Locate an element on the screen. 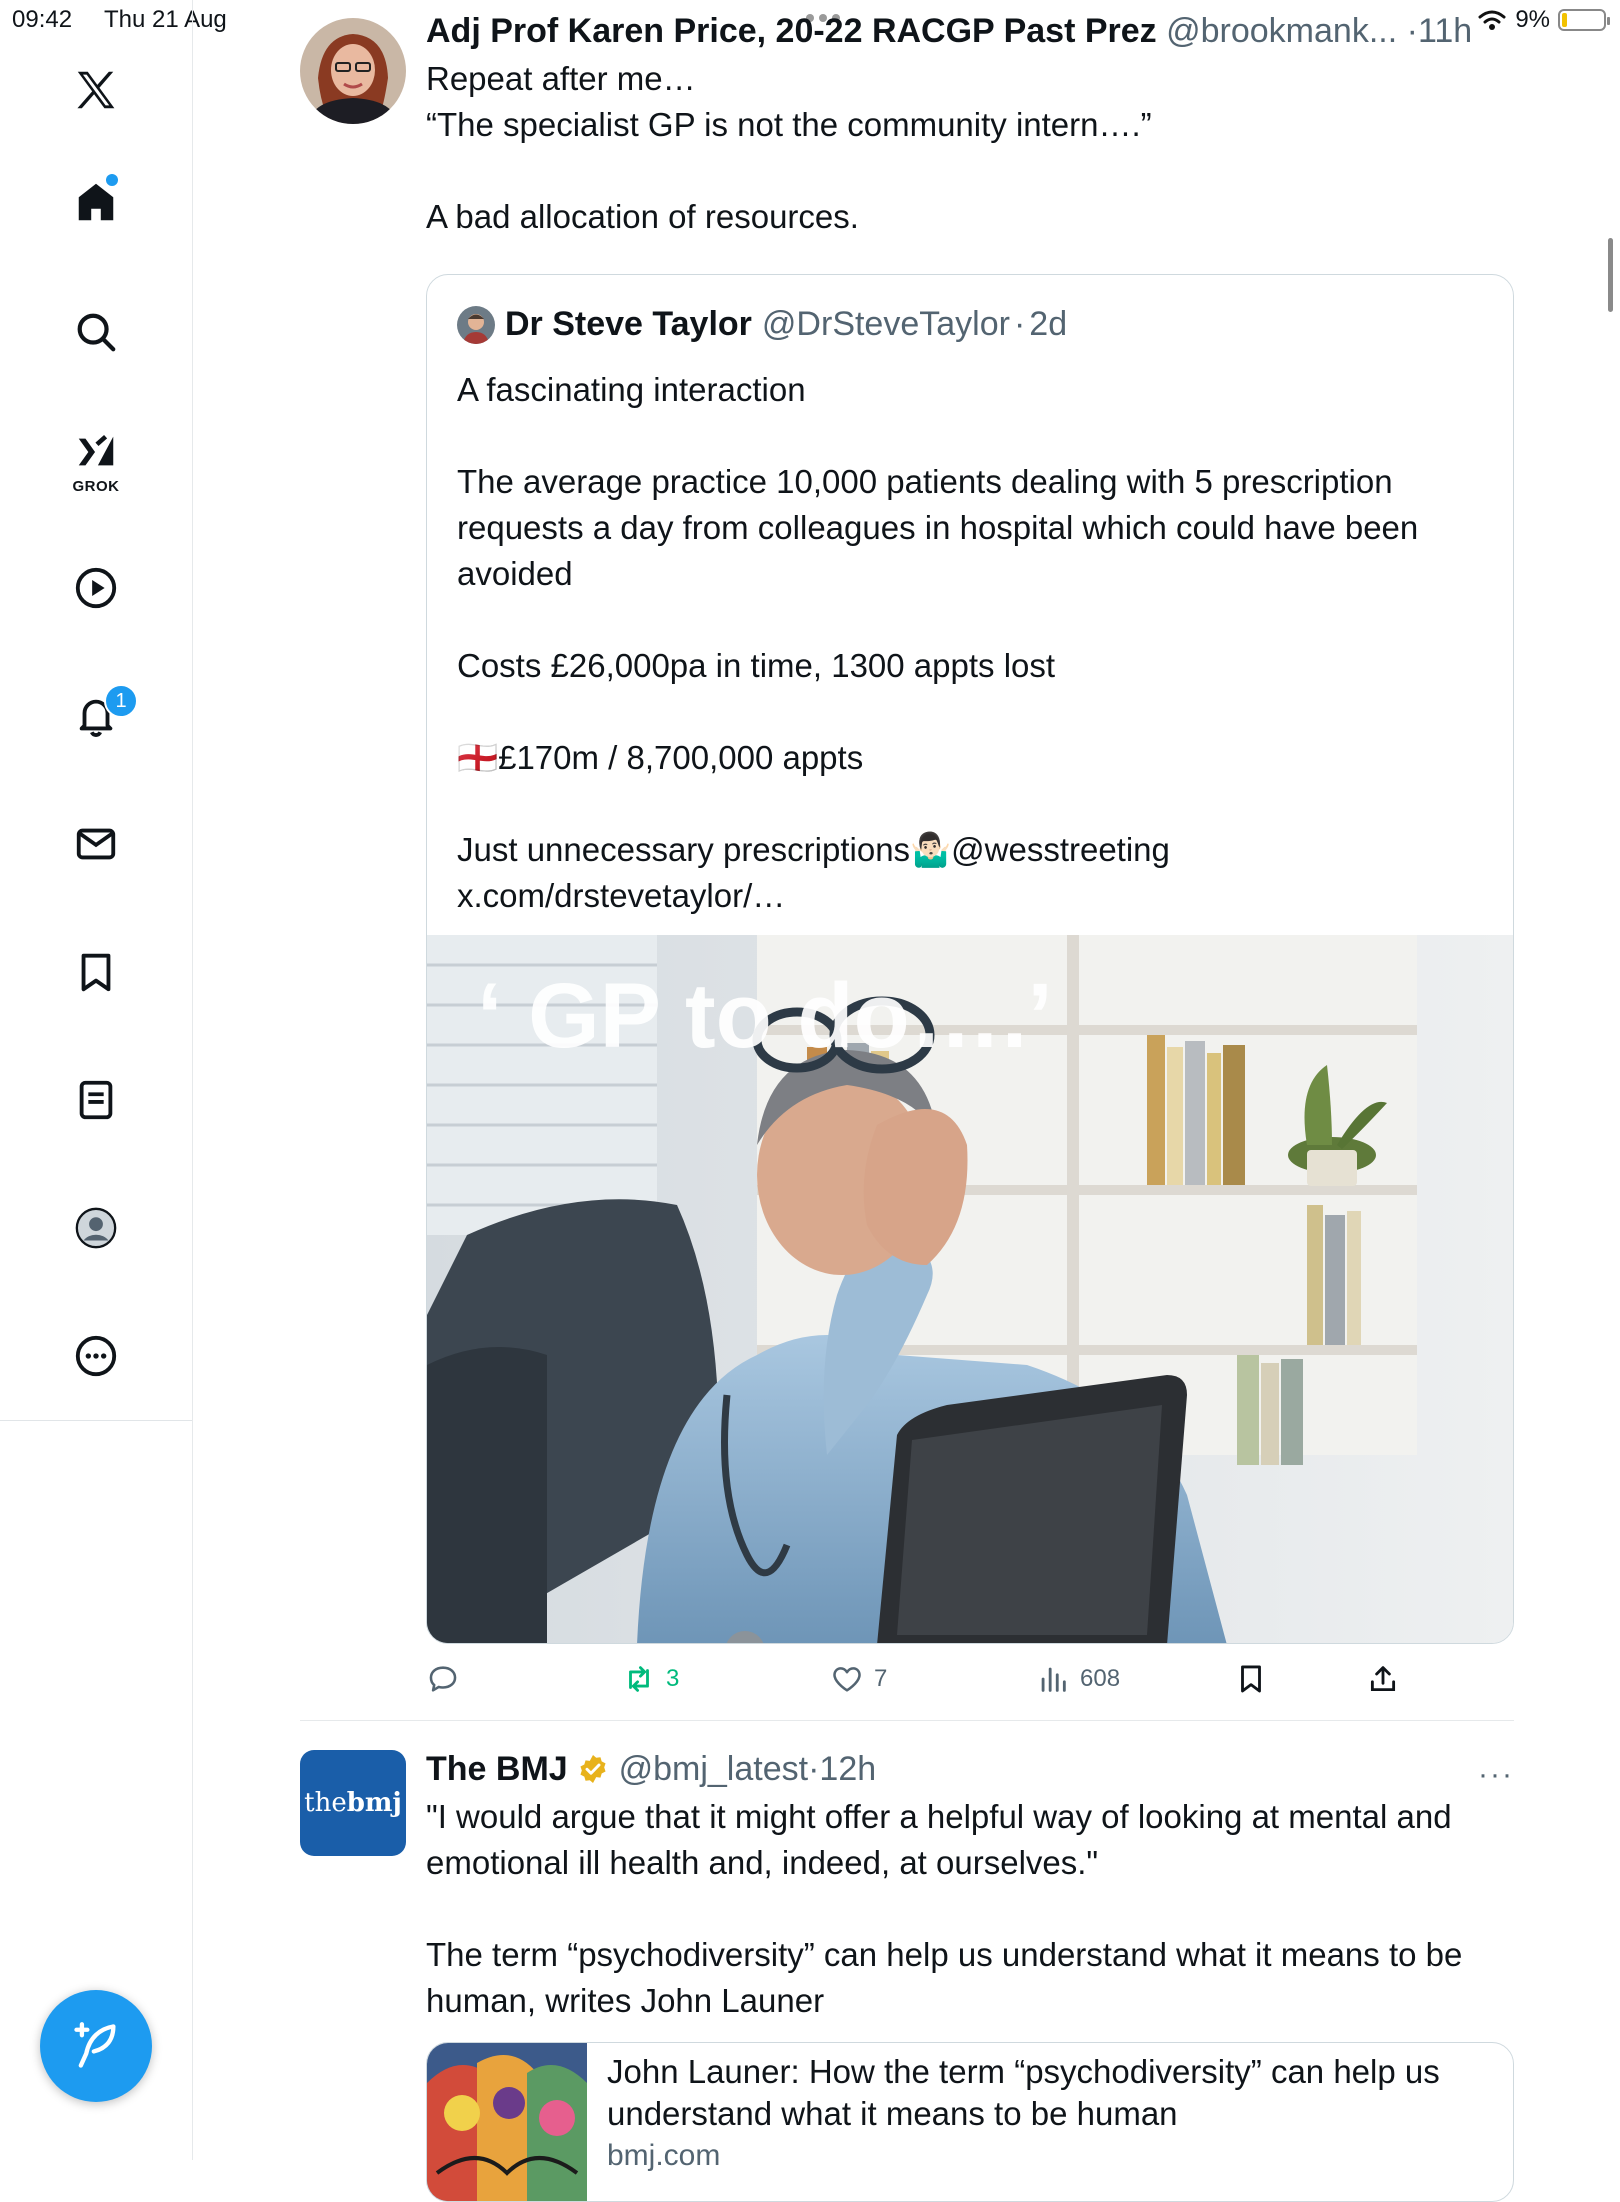 This screenshot has height=2202, width=1620. battery-icon is located at coordinates (1584, 20).